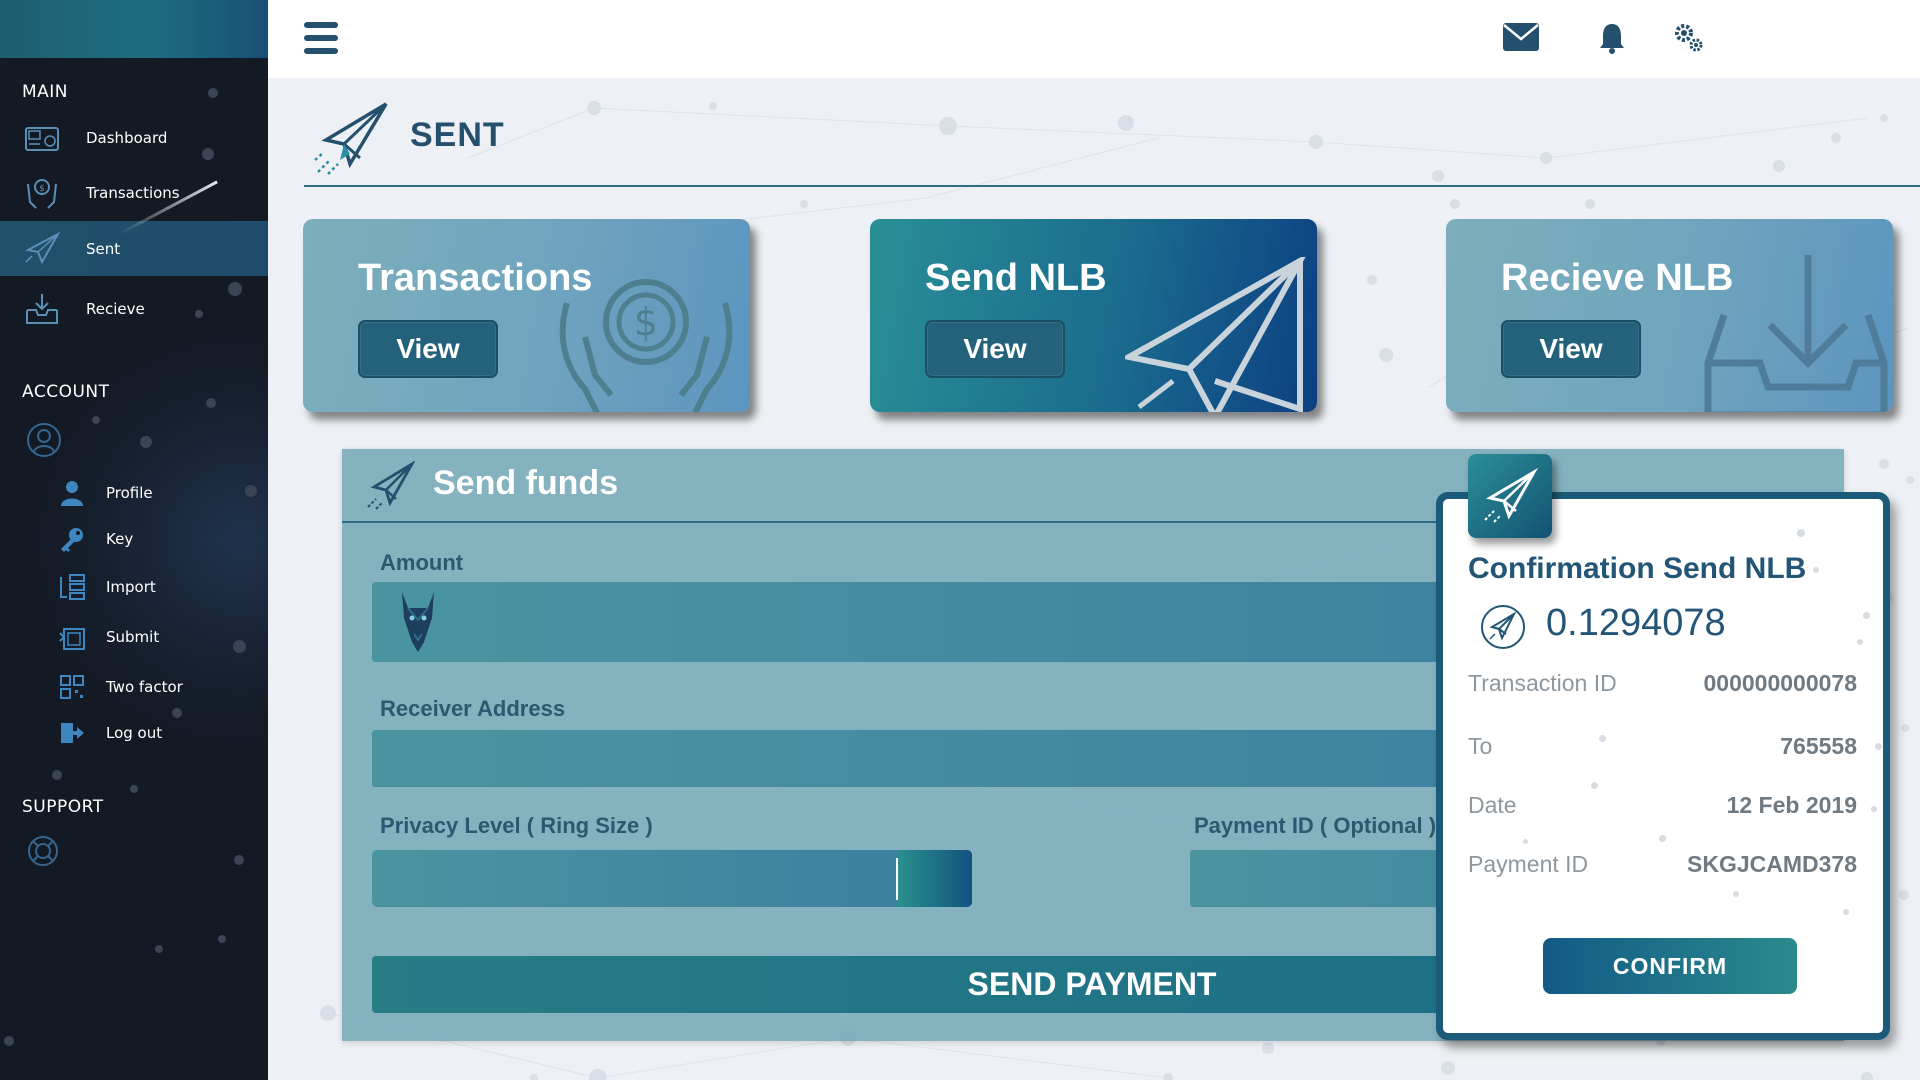 The height and width of the screenshot is (1080, 1920). Describe the element at coordinates (1617, 278) in the screenshot. I see `card-title: Recieve NLB` at that location.